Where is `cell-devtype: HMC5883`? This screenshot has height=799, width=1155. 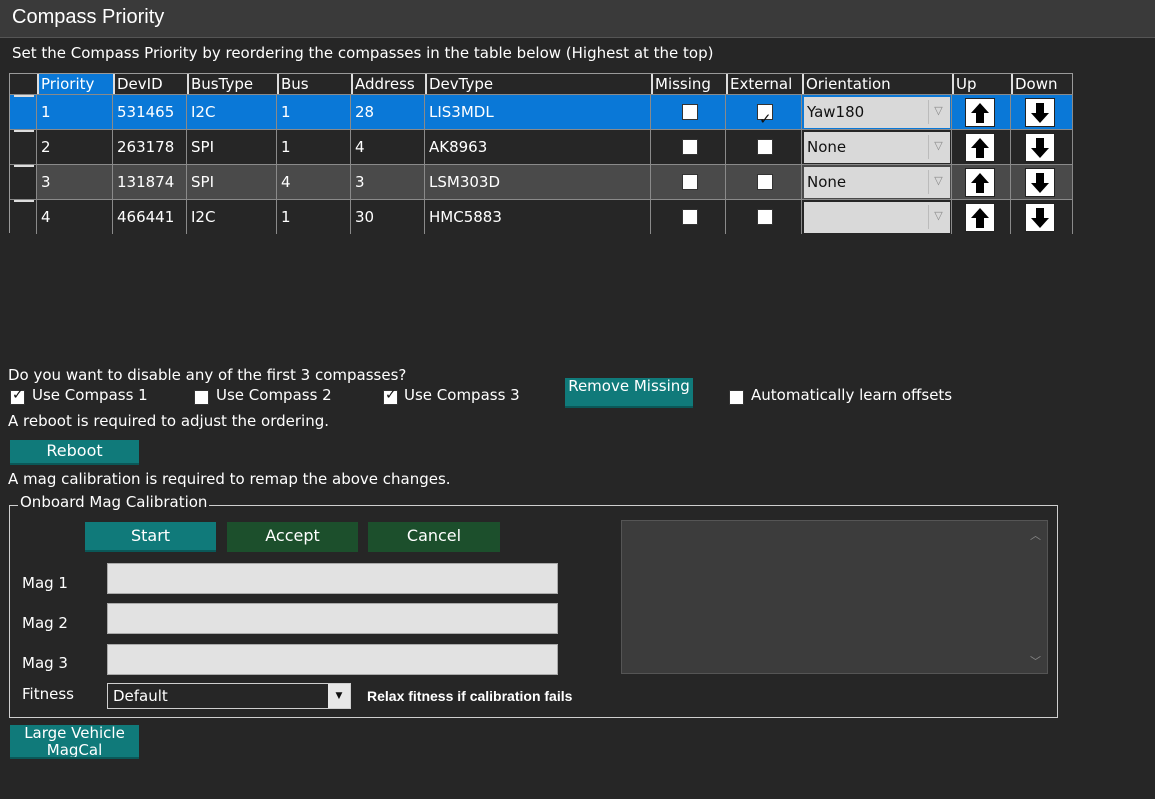 cell-devtype: HMC5883 is located at coordinates (538, 216).